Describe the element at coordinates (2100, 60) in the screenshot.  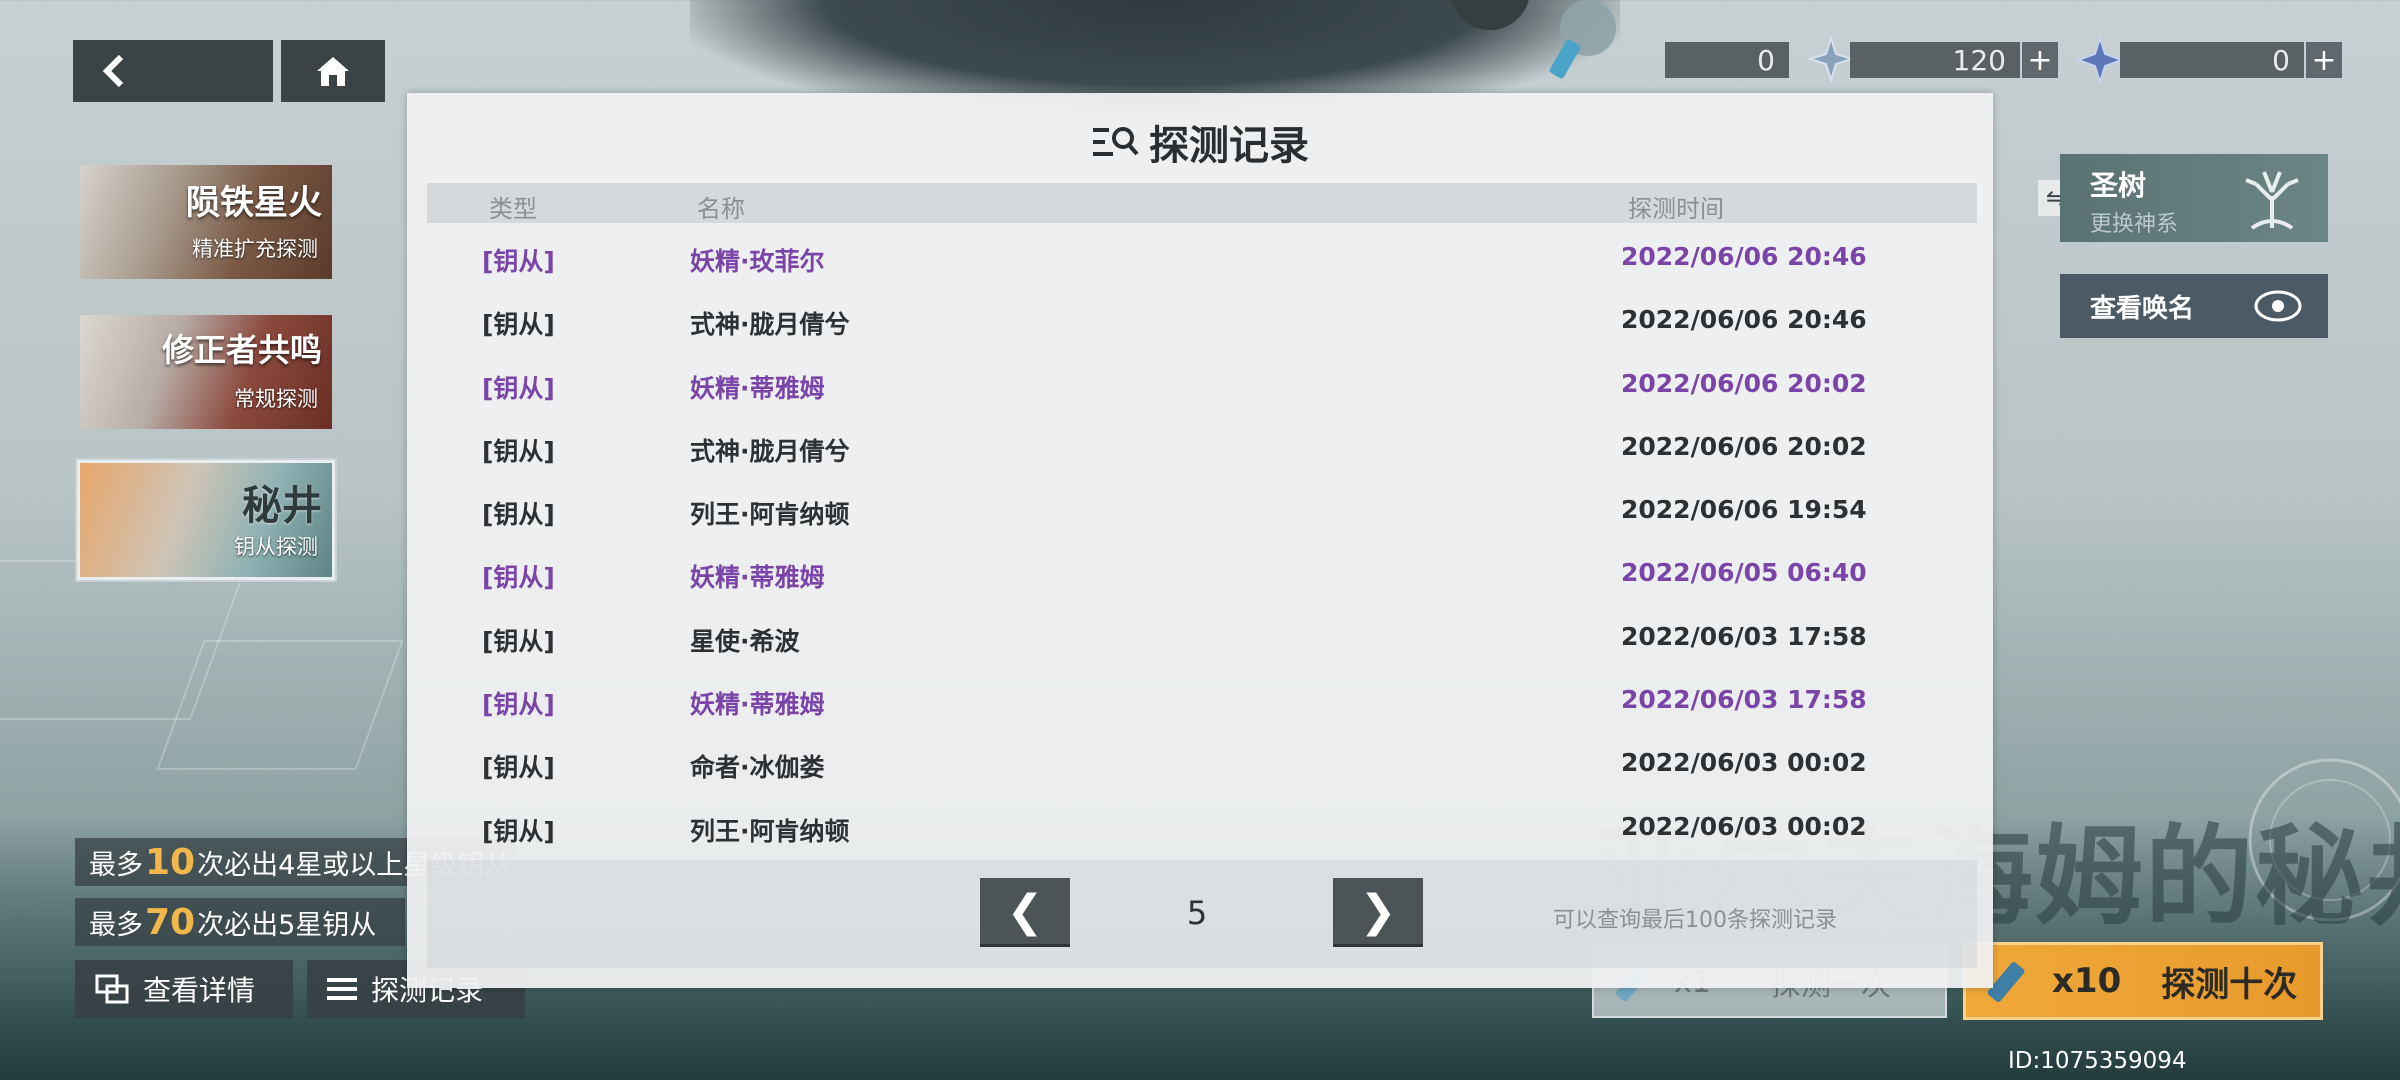
I see `blue-star-icon` at that location.